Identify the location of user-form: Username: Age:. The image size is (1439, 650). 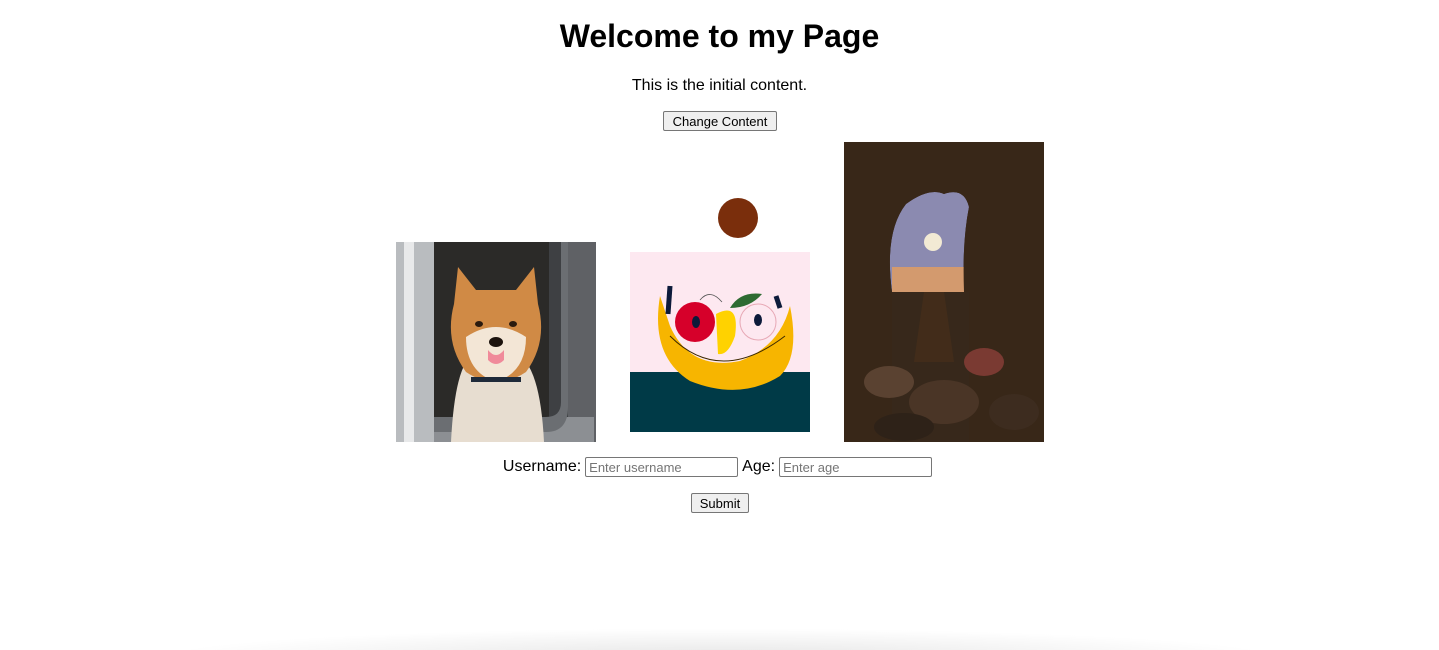
(719, 467).